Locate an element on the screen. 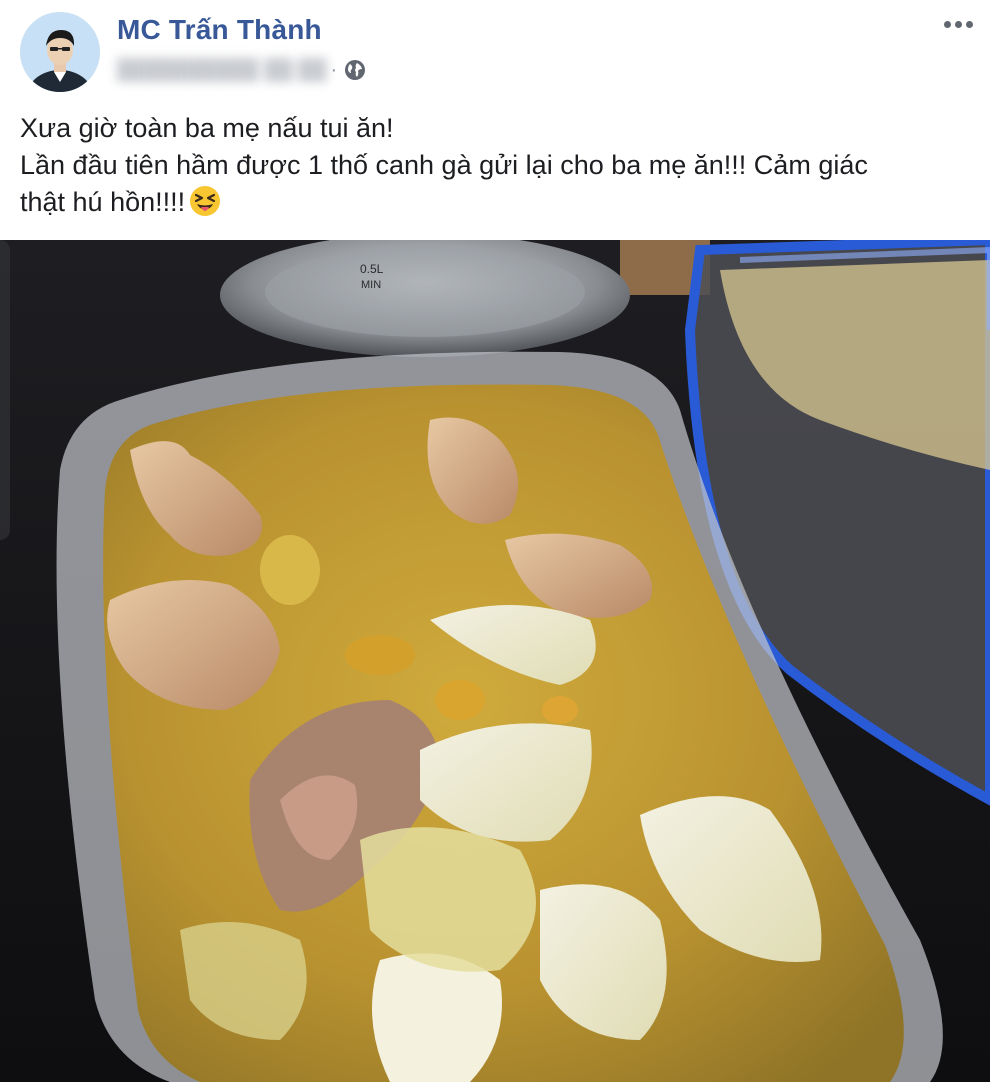 This screenshot has width=990, height=1082. globe-icon is located at coordinates (355, 70).